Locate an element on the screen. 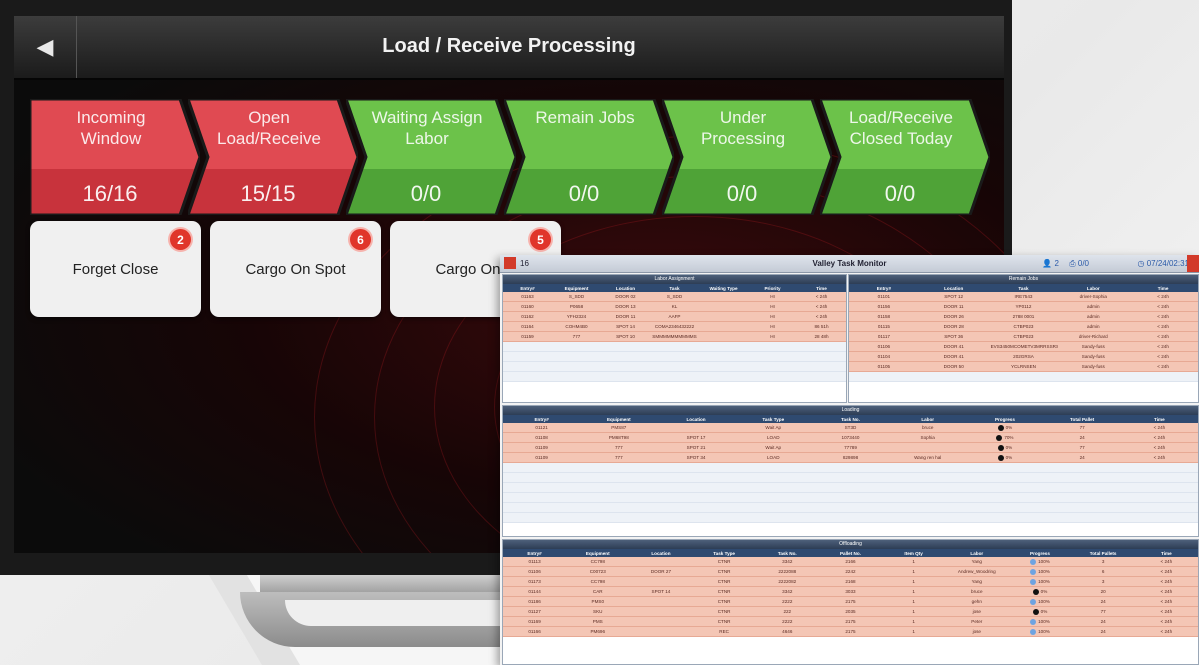 The width and height of the screenshot is (1199, 665). column-header: Pallet No. is located at coordinates (850, 553).